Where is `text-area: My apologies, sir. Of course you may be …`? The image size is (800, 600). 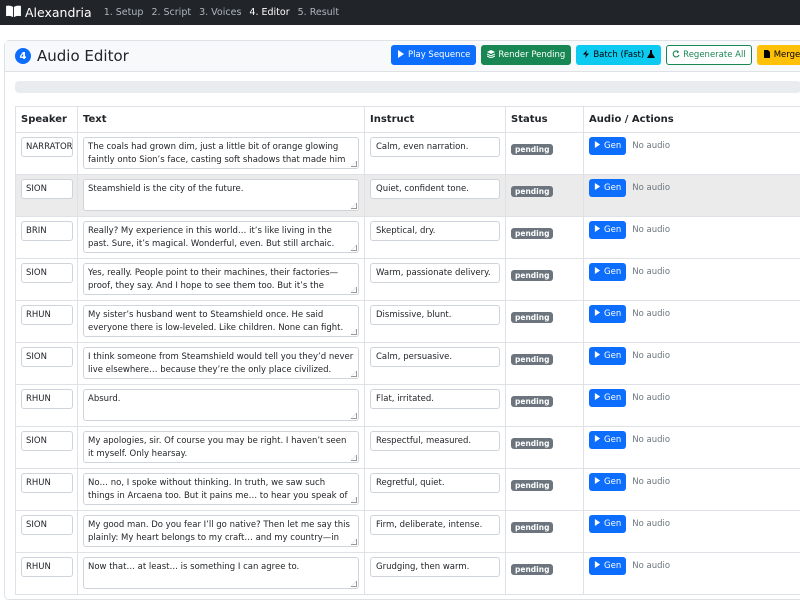
text-area: My apologies, sir. Of course you may be … is located at coordinates (221, 447).